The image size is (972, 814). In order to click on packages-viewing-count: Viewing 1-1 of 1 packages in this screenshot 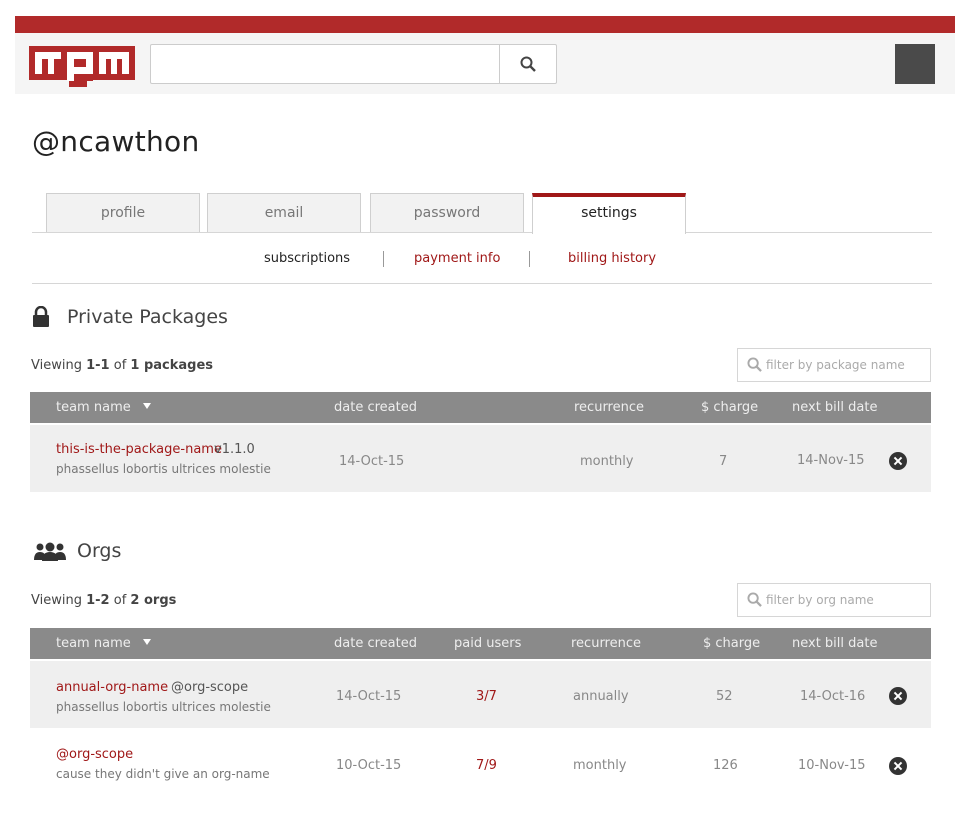, I will do `click(122, 365)`.